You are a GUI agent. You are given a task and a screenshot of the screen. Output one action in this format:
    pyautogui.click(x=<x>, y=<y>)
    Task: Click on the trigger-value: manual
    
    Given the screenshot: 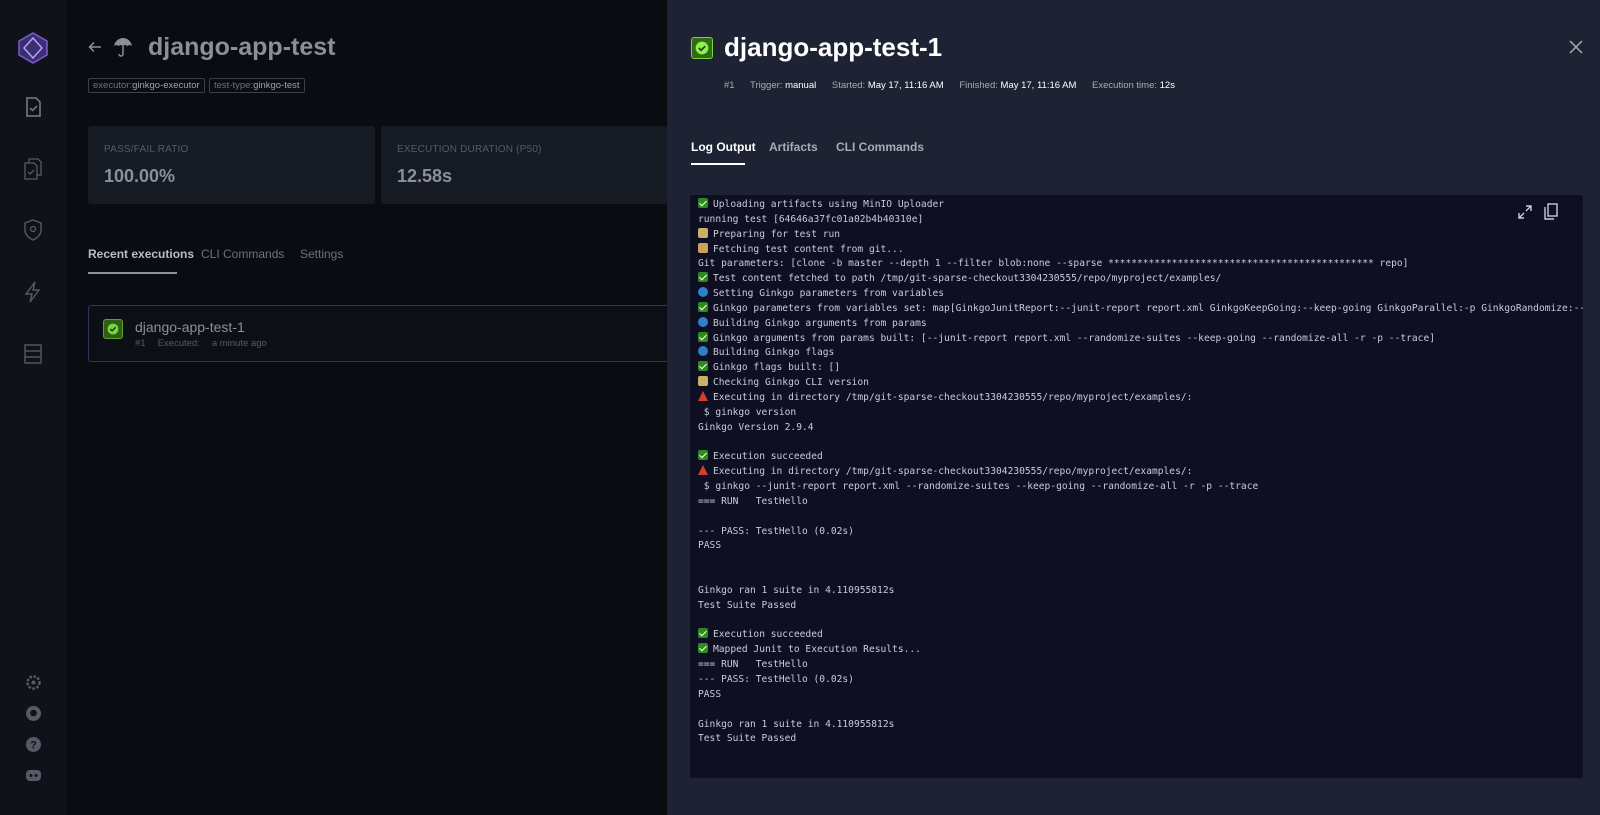 What is the action you would take?
    pyautogui.click(x=801, y=85)
    